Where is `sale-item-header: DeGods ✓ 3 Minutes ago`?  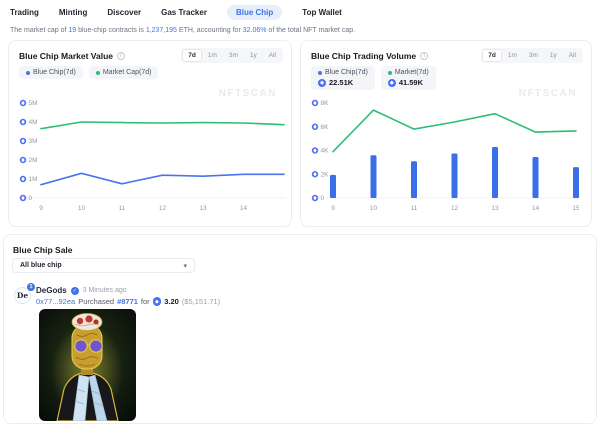
sale-item-header: DeGods ✓ 3 Minutes ago is located at coordinates (81, 290).